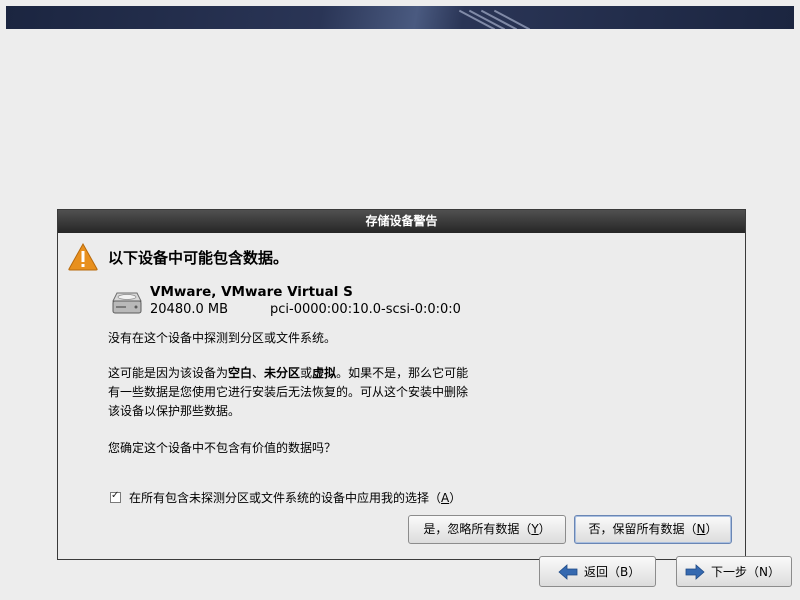 This screenshot has width=800, height=600. What do you see at coordinates (198, 258) in the screenshot?
I see `dialog-heading: 以下设备中可能包含数据。` at bounding box center [198, 258].